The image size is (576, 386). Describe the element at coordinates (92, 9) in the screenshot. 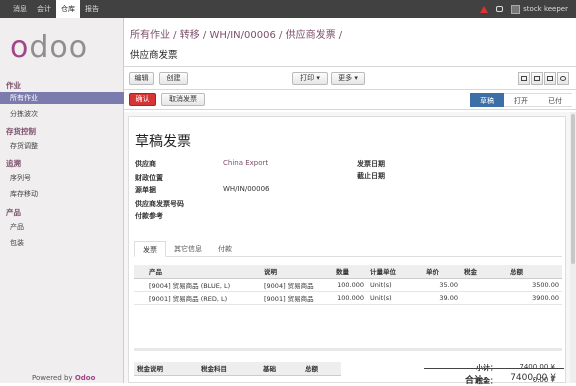

I see `top-menu-reports: 报告` at that location.